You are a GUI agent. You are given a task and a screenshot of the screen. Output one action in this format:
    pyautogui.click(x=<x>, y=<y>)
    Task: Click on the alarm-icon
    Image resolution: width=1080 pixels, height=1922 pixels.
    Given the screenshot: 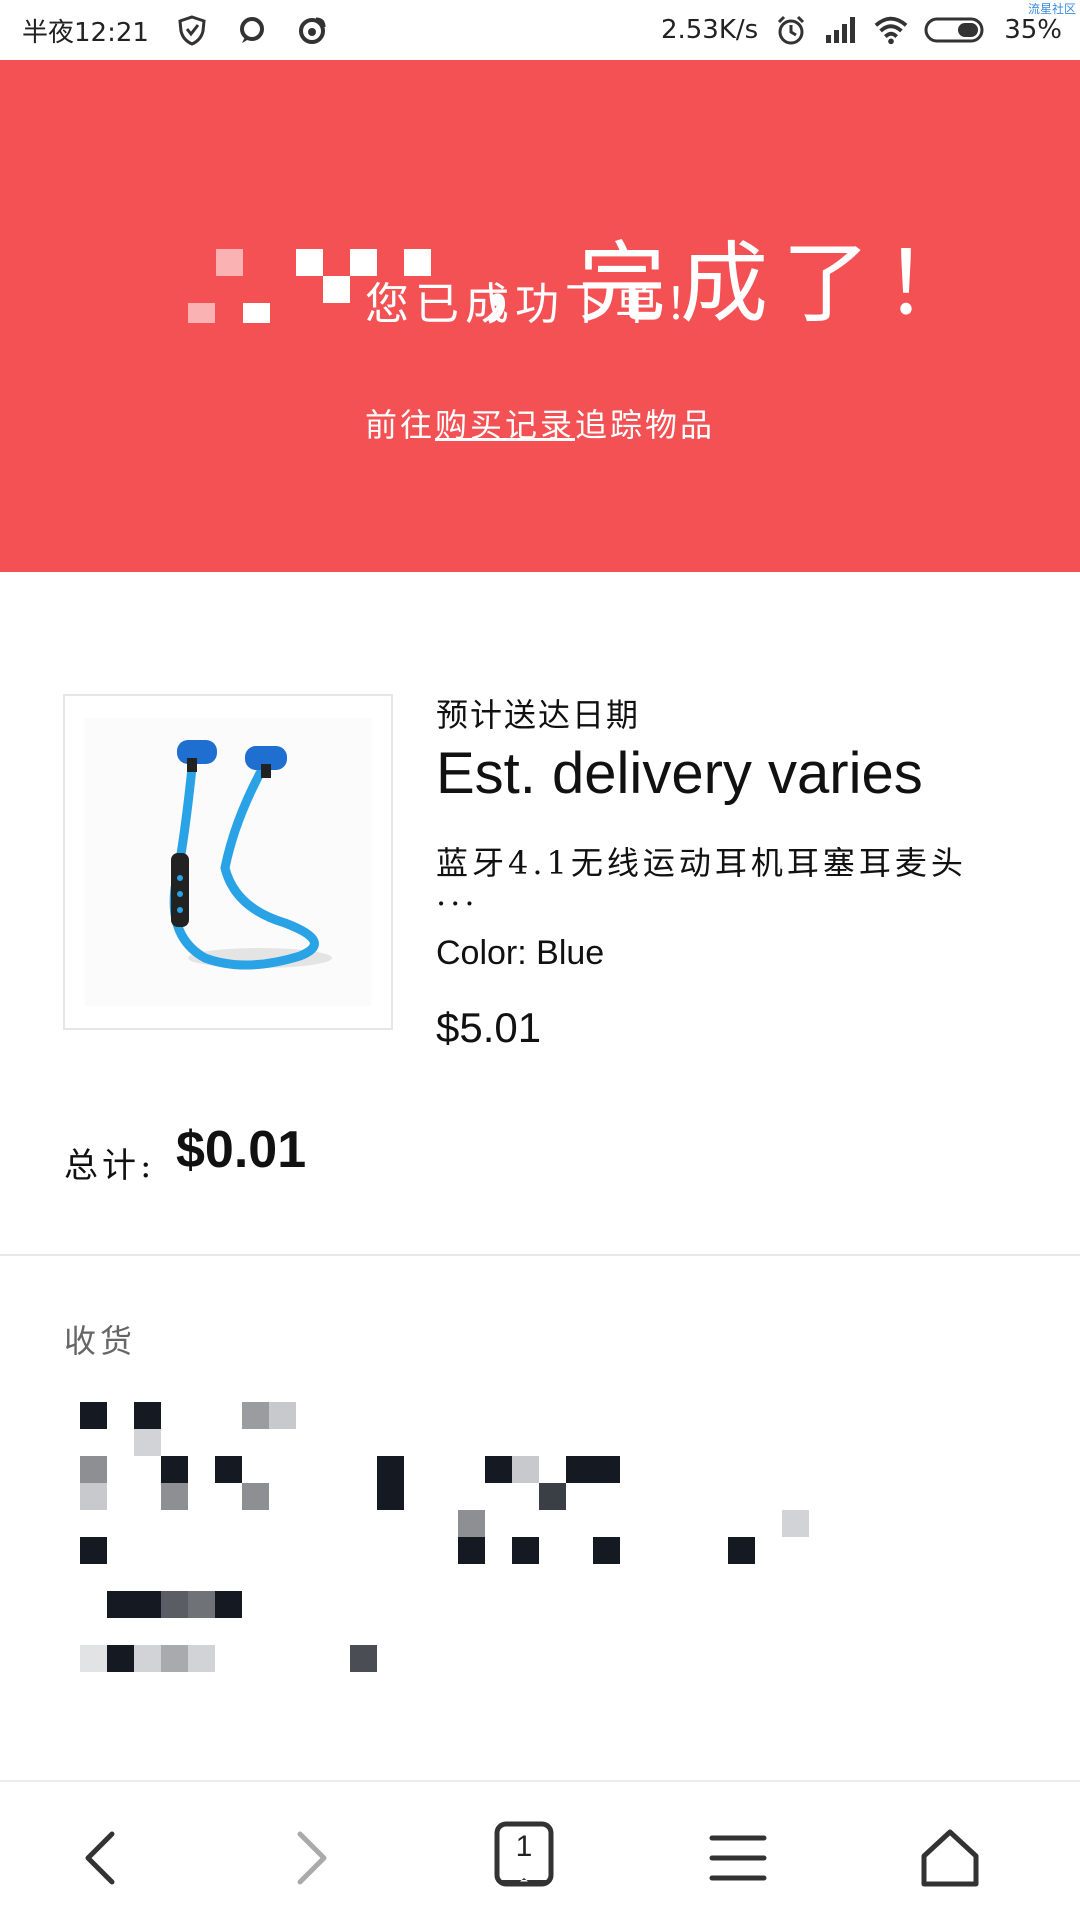 What is the action you would take?
    pyautogui.click(x=791, y=30)
    